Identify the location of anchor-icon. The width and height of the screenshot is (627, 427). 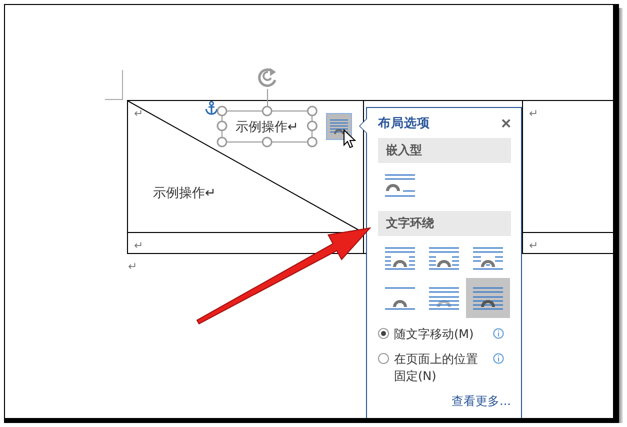
(211, 108).